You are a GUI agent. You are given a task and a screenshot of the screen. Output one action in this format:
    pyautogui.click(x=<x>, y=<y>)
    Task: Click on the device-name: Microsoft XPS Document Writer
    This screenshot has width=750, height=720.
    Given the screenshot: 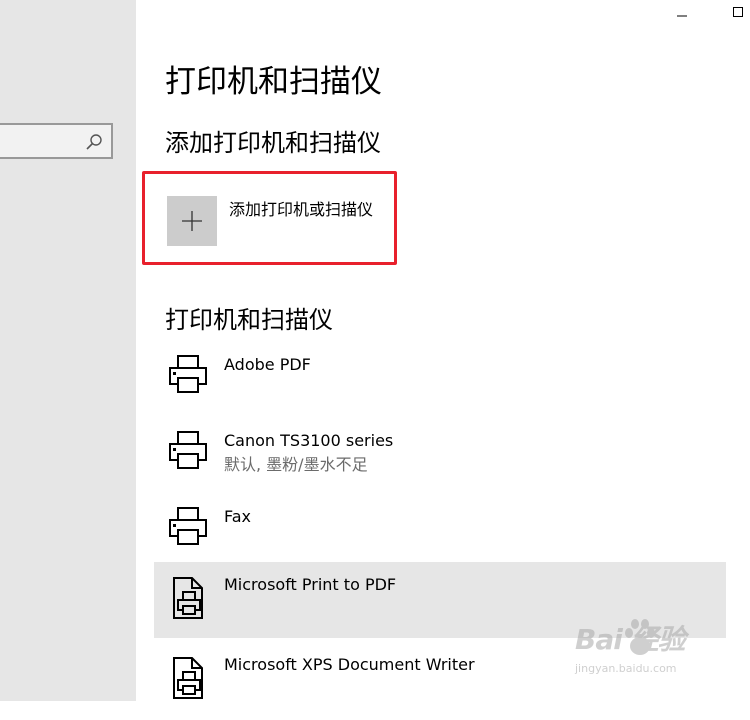 What is the action you would take?
    pyautogui.click(x=349, y=664)
    